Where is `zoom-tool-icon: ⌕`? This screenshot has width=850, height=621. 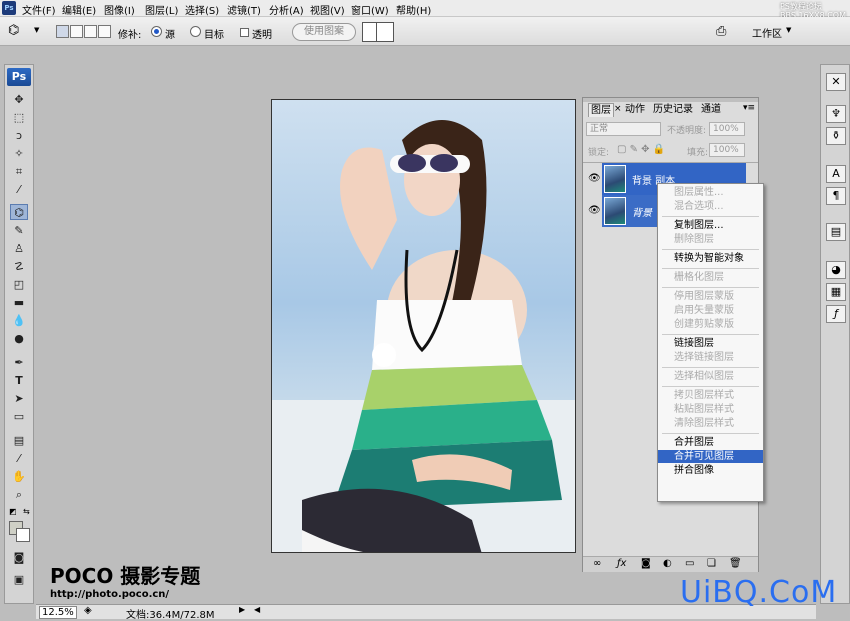 zoom-tool-icon: ⌕ is located at coordinates (19, 495).